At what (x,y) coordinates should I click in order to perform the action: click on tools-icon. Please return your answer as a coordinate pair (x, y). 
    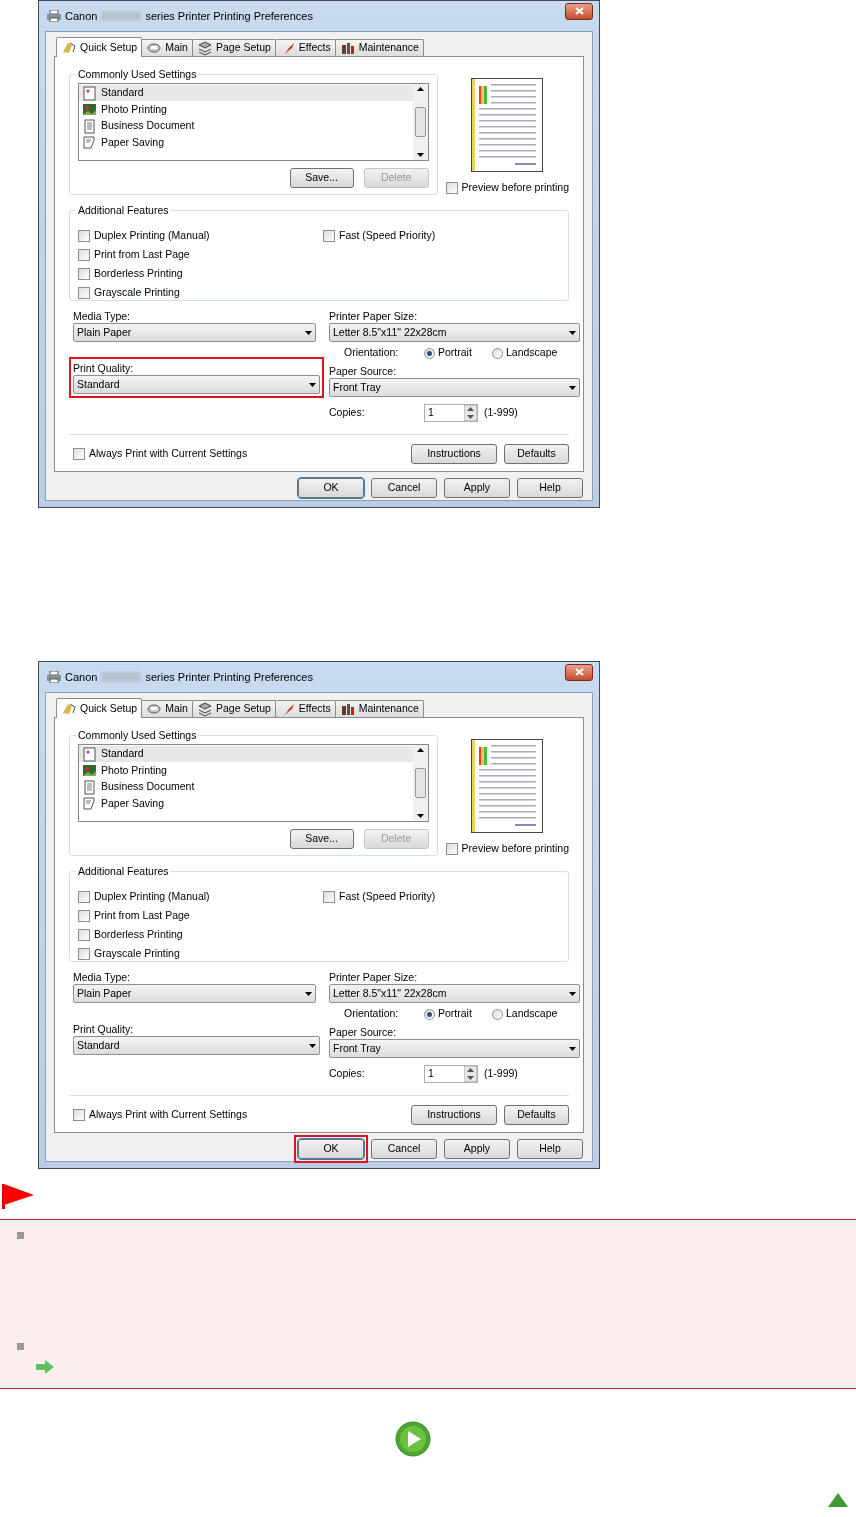
    Looking at the image, I should click on (347, 48).